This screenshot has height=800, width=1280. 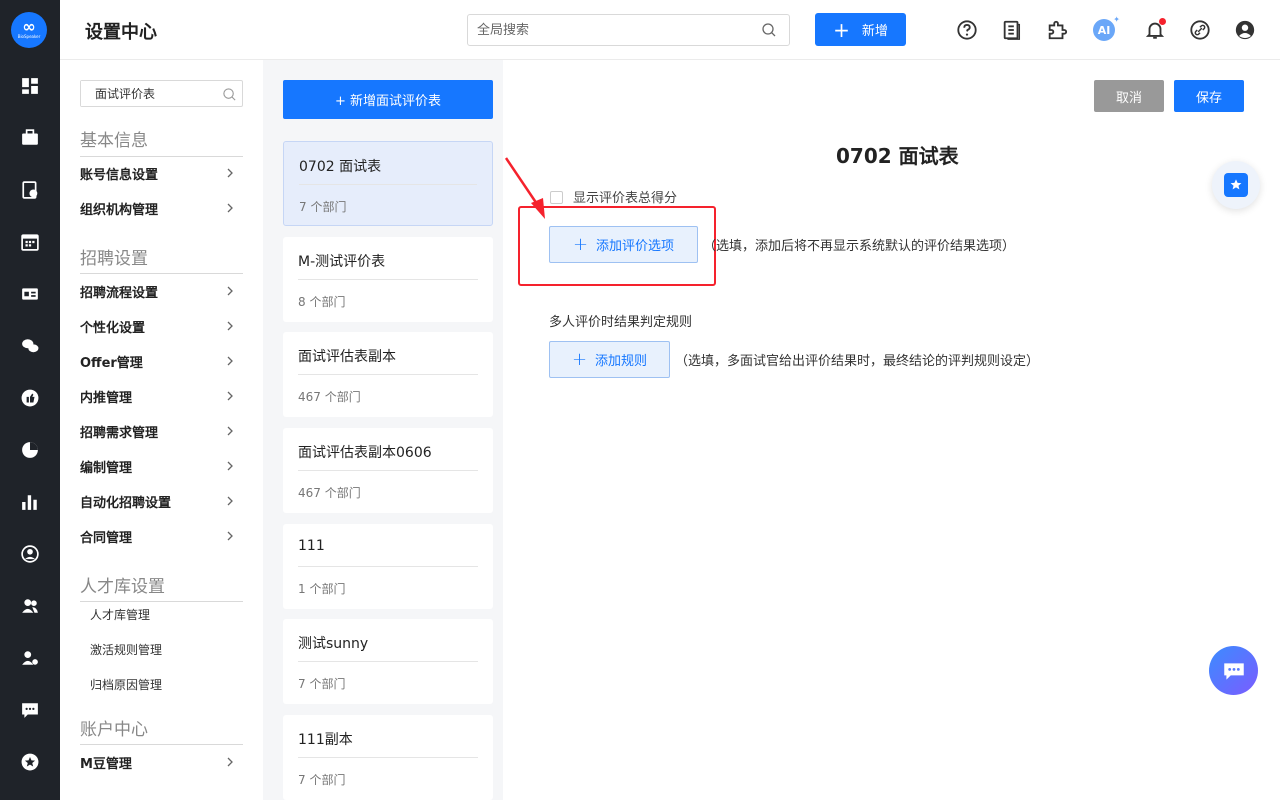 I want to click on add-rule-button: + 添加规则, so click(x=609, y=359).